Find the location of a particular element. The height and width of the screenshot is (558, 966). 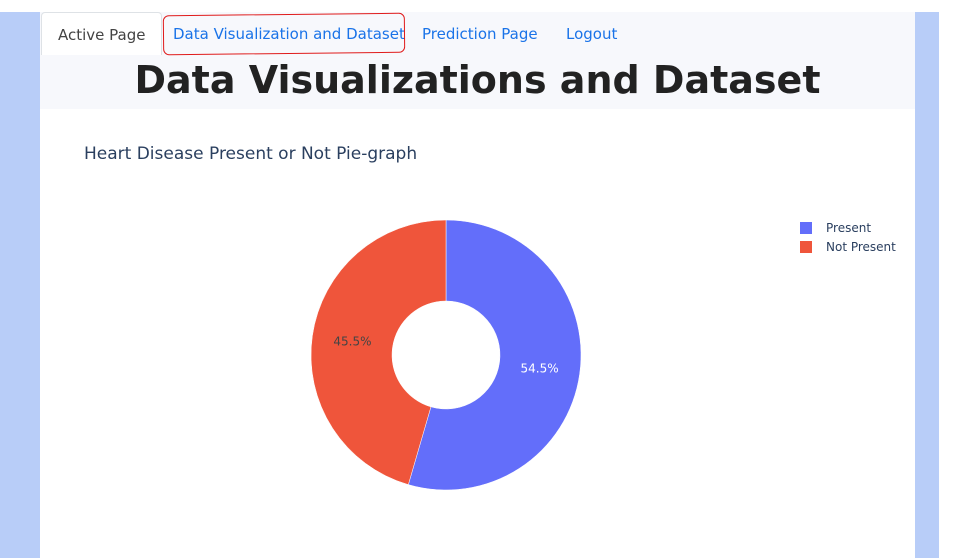

legend-item: Not Present is located at coordinates (848, 246).